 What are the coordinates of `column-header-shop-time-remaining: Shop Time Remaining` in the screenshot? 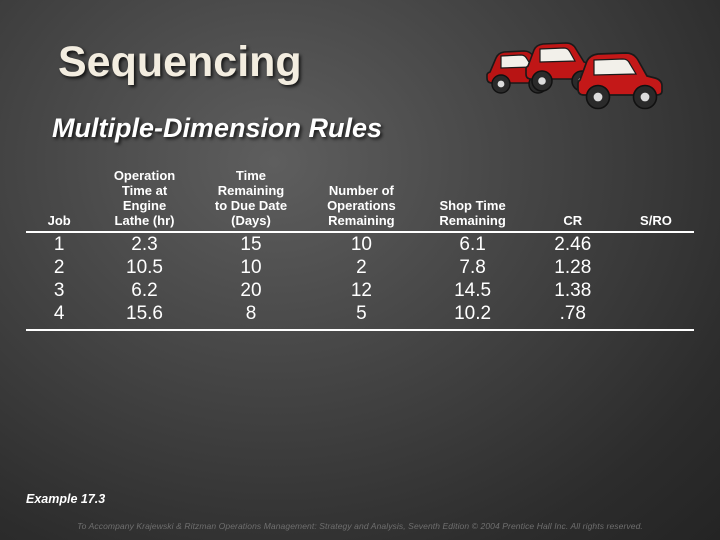 It's located at (472, 200).